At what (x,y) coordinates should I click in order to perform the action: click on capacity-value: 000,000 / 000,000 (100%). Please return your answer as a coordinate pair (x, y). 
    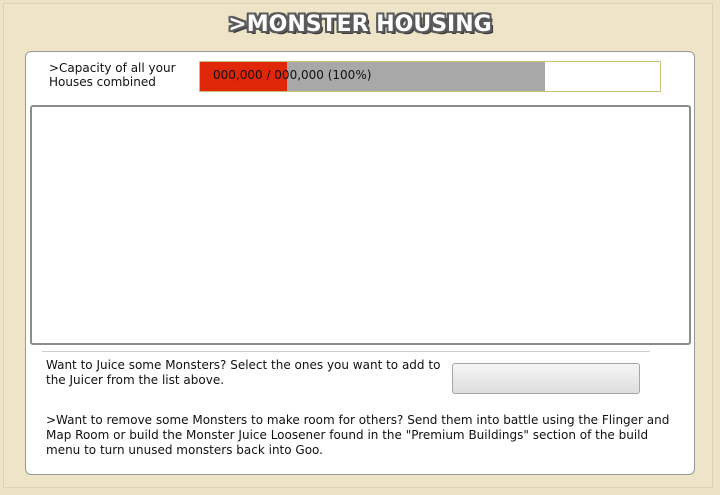
    Looking at the image, I should click on (292, 75).